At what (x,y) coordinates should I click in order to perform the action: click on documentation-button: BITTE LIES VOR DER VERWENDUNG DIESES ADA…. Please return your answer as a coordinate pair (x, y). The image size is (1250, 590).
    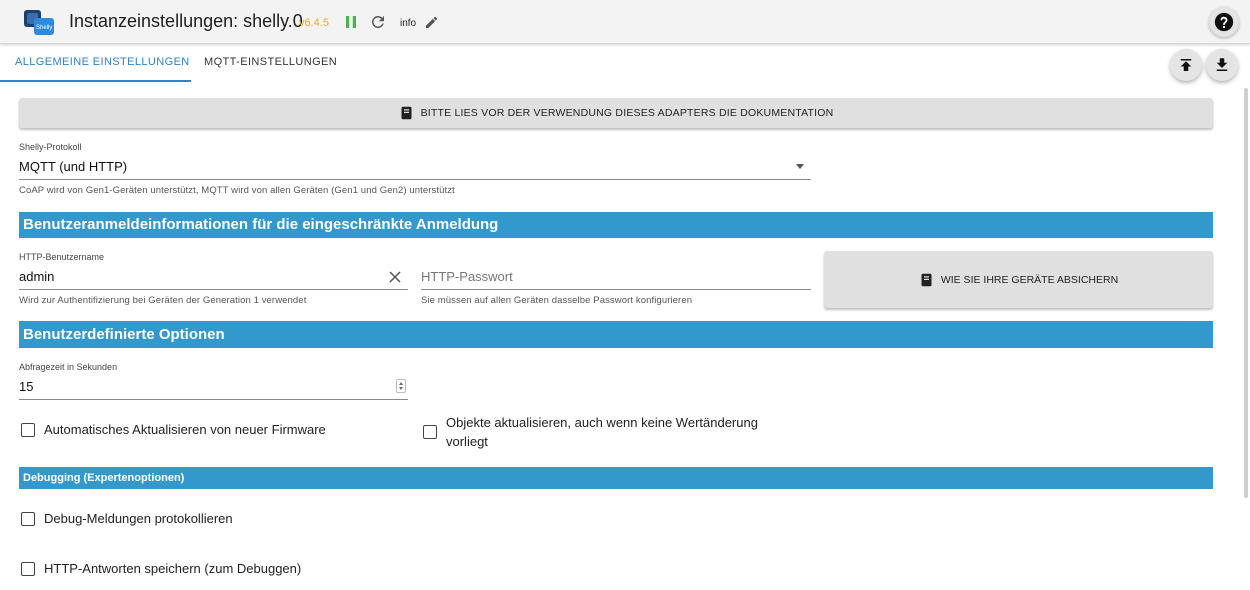
    Looking at the image, I should click on (616, 113).